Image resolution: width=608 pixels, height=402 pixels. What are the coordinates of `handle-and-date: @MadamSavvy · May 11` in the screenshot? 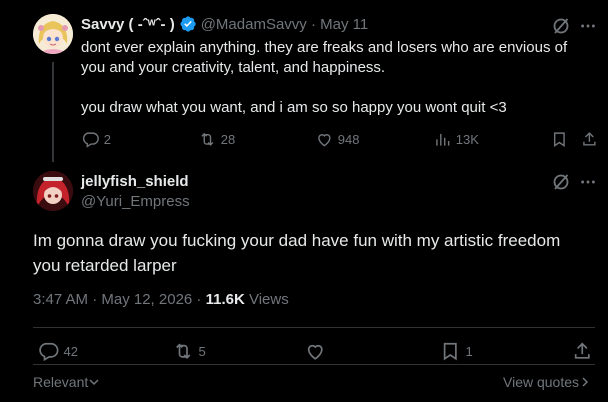 It's located at (285, 24).